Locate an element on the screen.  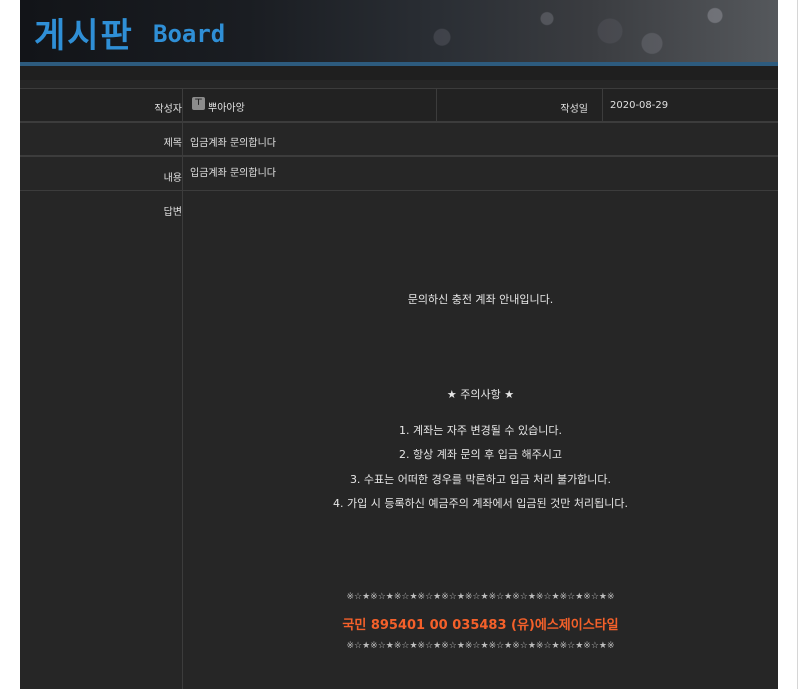
title-value: 입금계좌 문의합니다 is located at coordinates (233, 143).